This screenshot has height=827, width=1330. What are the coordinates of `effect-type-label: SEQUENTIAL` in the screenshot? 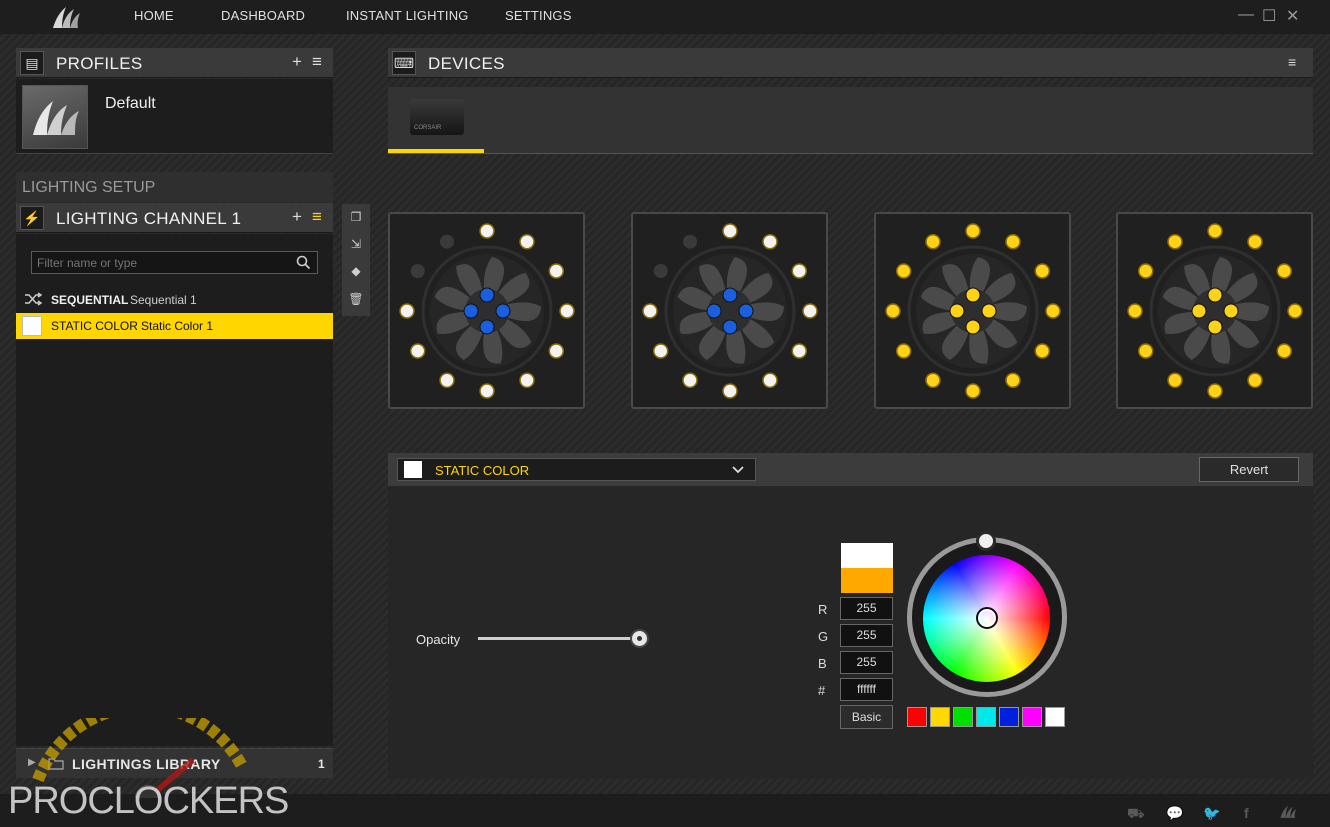 It's located at (90, 300).